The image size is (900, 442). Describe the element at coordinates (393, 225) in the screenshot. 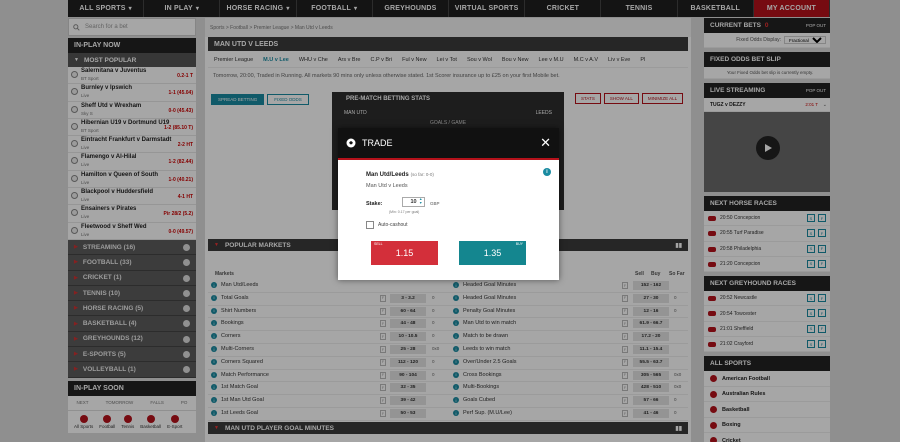

I see `auto-cashout-label: Auto-cashout` at that location.